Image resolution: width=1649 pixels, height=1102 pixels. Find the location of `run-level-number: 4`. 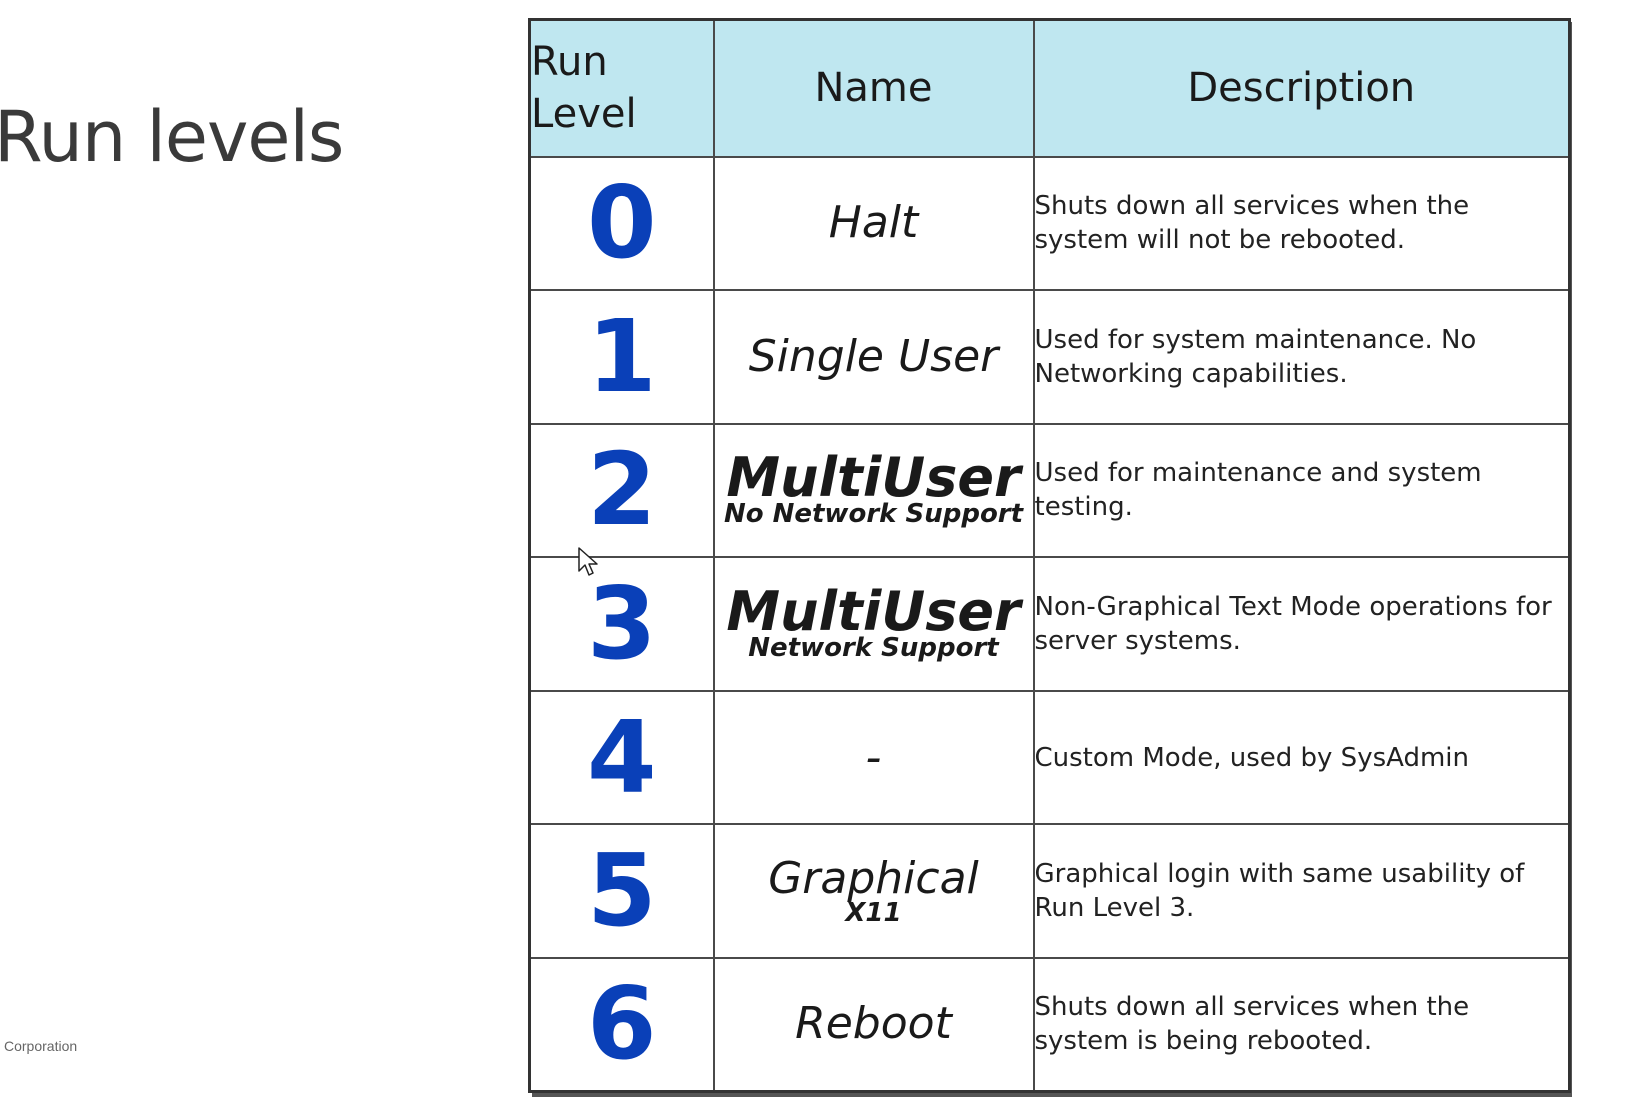

run-level-number: 4 is located at coordinates (621, 757).